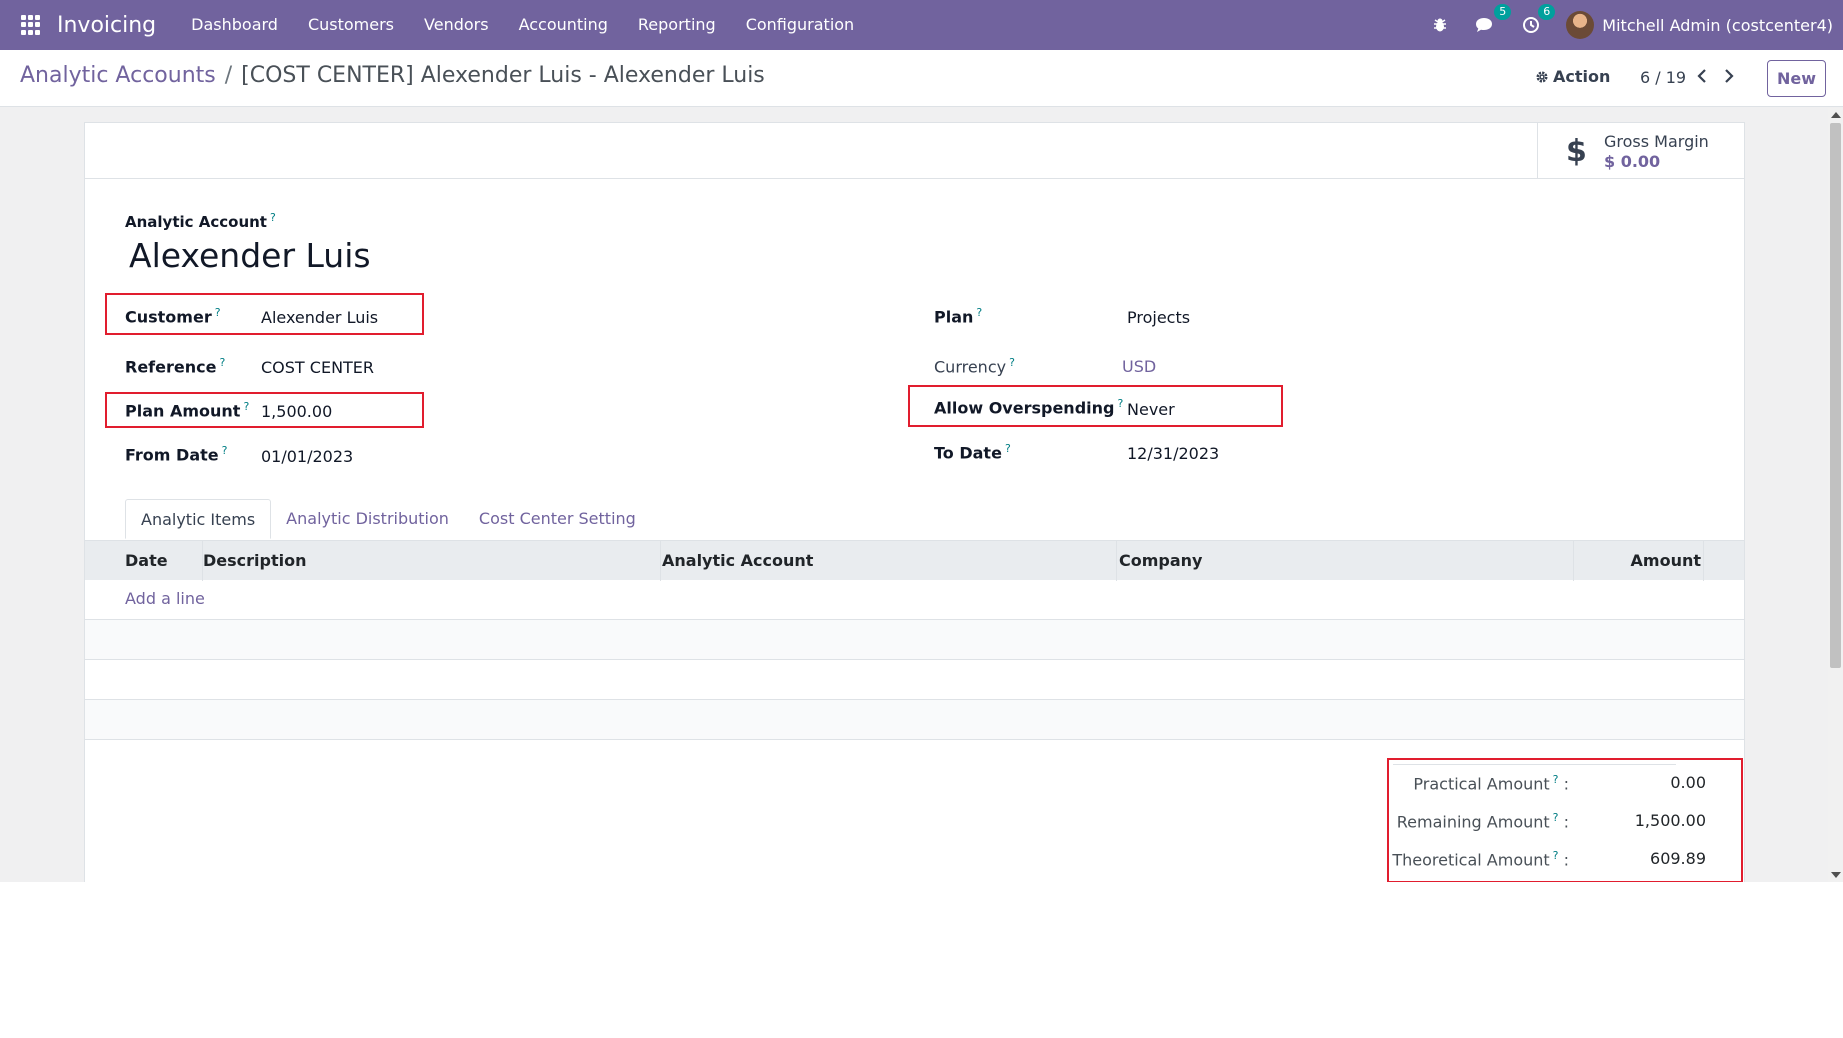 The width and height of the screenshot is (1843, 1038). I want to click on user-avatar, so click(1580, 25).